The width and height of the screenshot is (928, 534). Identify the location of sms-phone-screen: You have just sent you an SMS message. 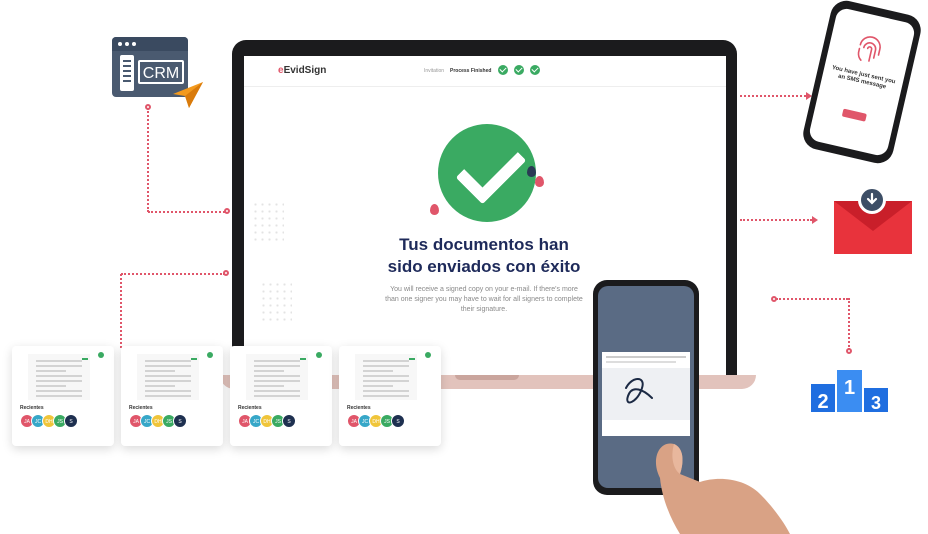
(862, 82).